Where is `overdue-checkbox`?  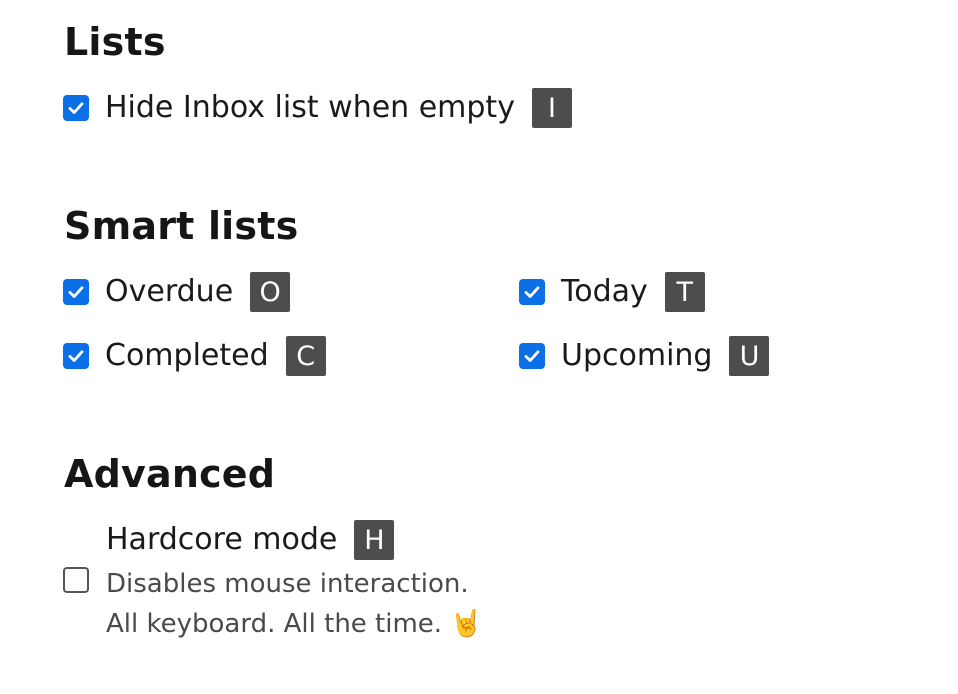 overdue-checkbox is located at coordinates (76, 292).